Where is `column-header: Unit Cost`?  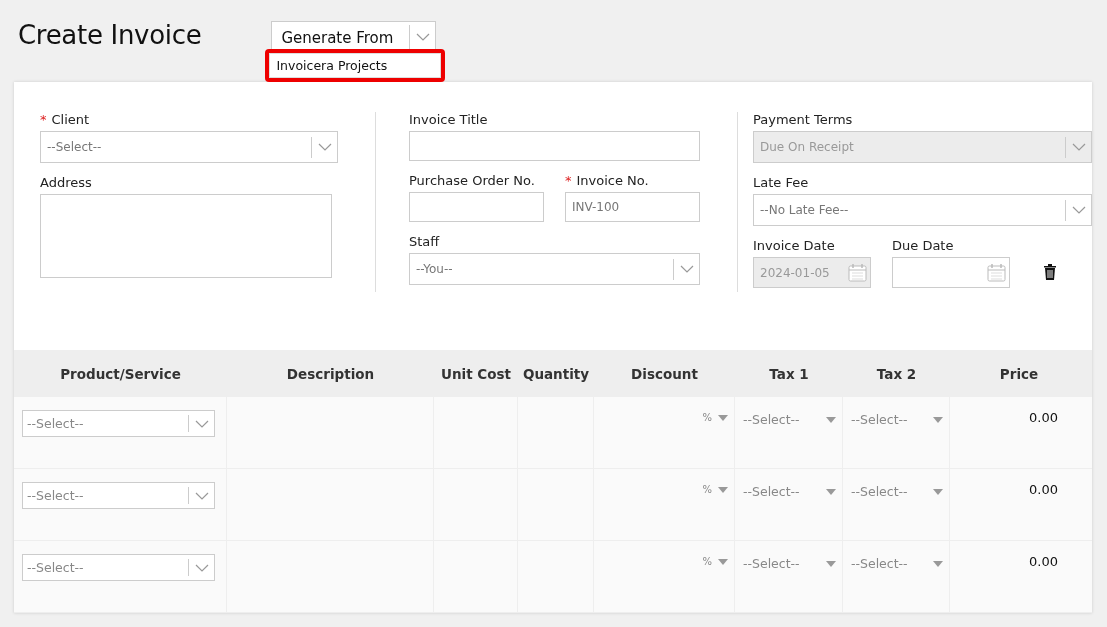
column-header: Unit Cost is located at coordinates (476, 373).